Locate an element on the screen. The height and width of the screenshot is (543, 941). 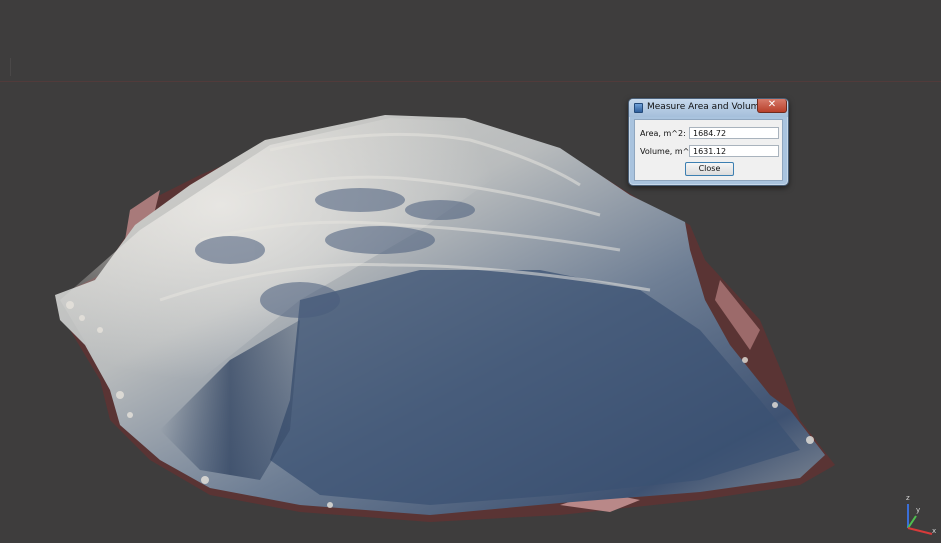
dialog-titlebar: Measure Area and Volume ✕ is located at coordinates (708, 108).